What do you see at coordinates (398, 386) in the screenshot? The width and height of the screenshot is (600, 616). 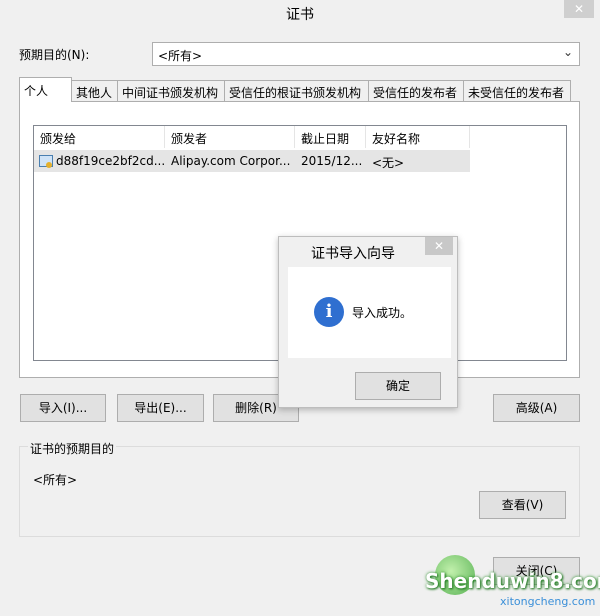 I see `dialog-ok-button: 确定` at bounding box center [398, 386].